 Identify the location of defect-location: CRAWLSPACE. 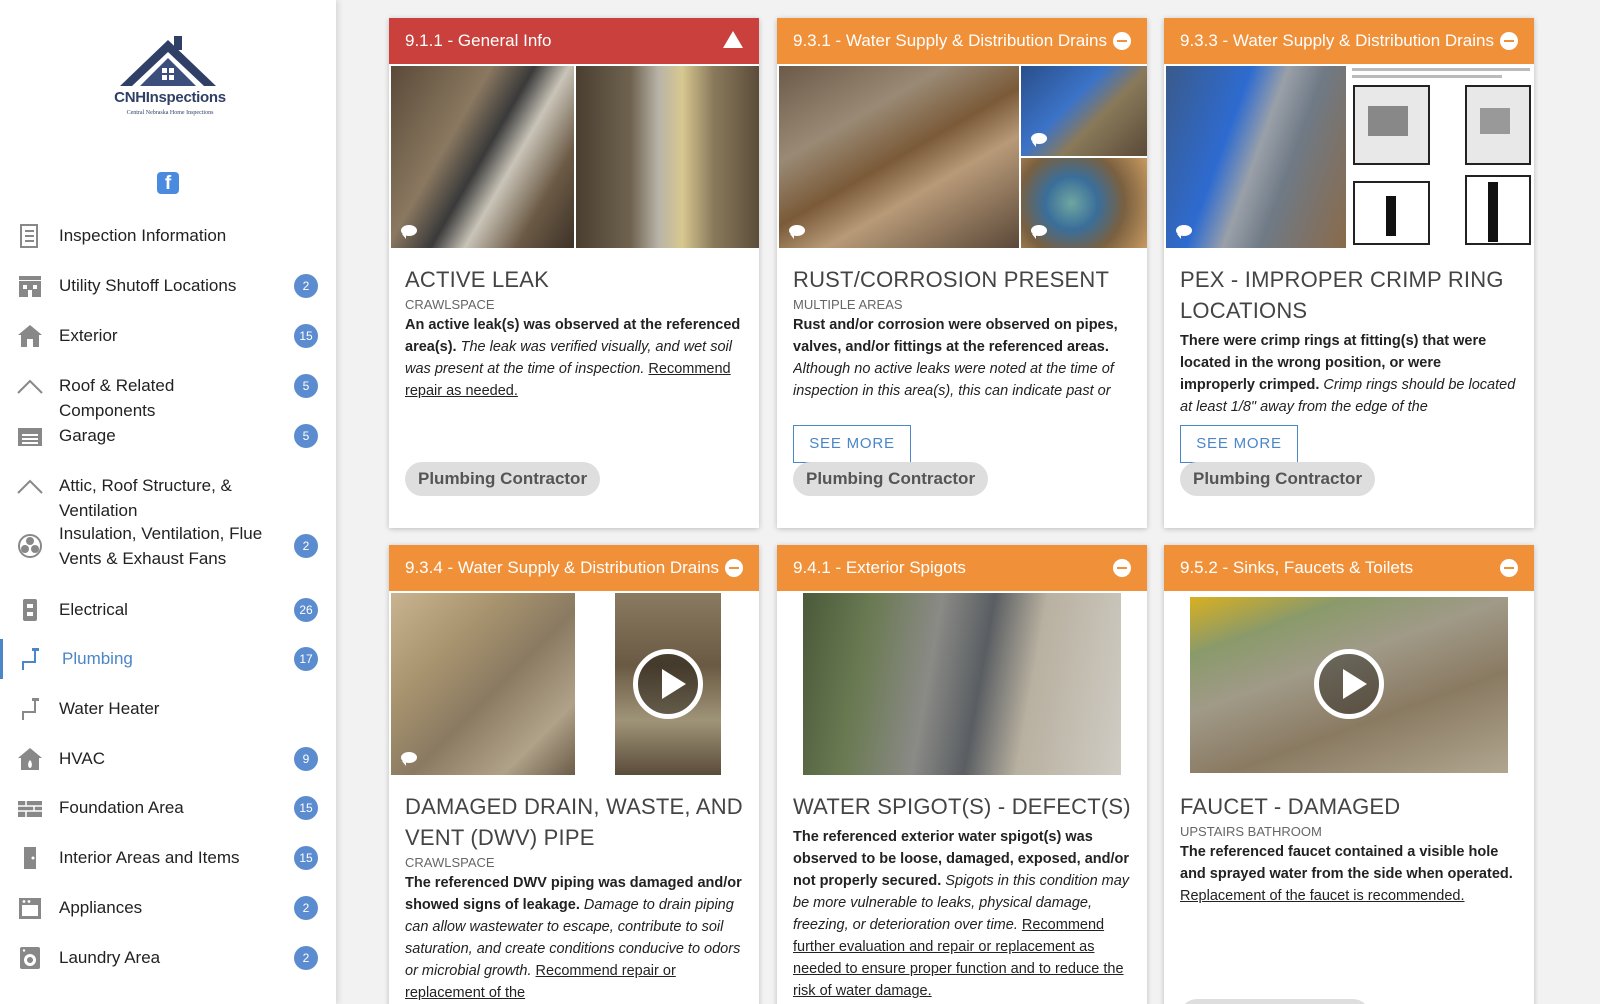
(450, 304).